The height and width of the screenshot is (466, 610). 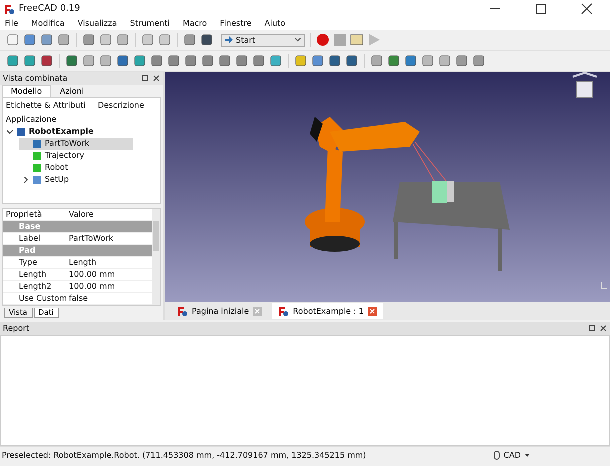 What do you see at coordinates (16, 328) in the screenshot?
I see `panel-title: Report` at bounding box center [16, 328].